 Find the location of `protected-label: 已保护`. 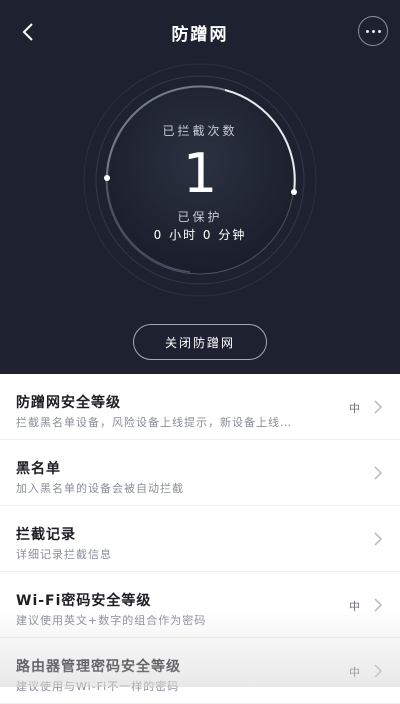

protected-label: 已保护 is located at coordinates (200, 217).